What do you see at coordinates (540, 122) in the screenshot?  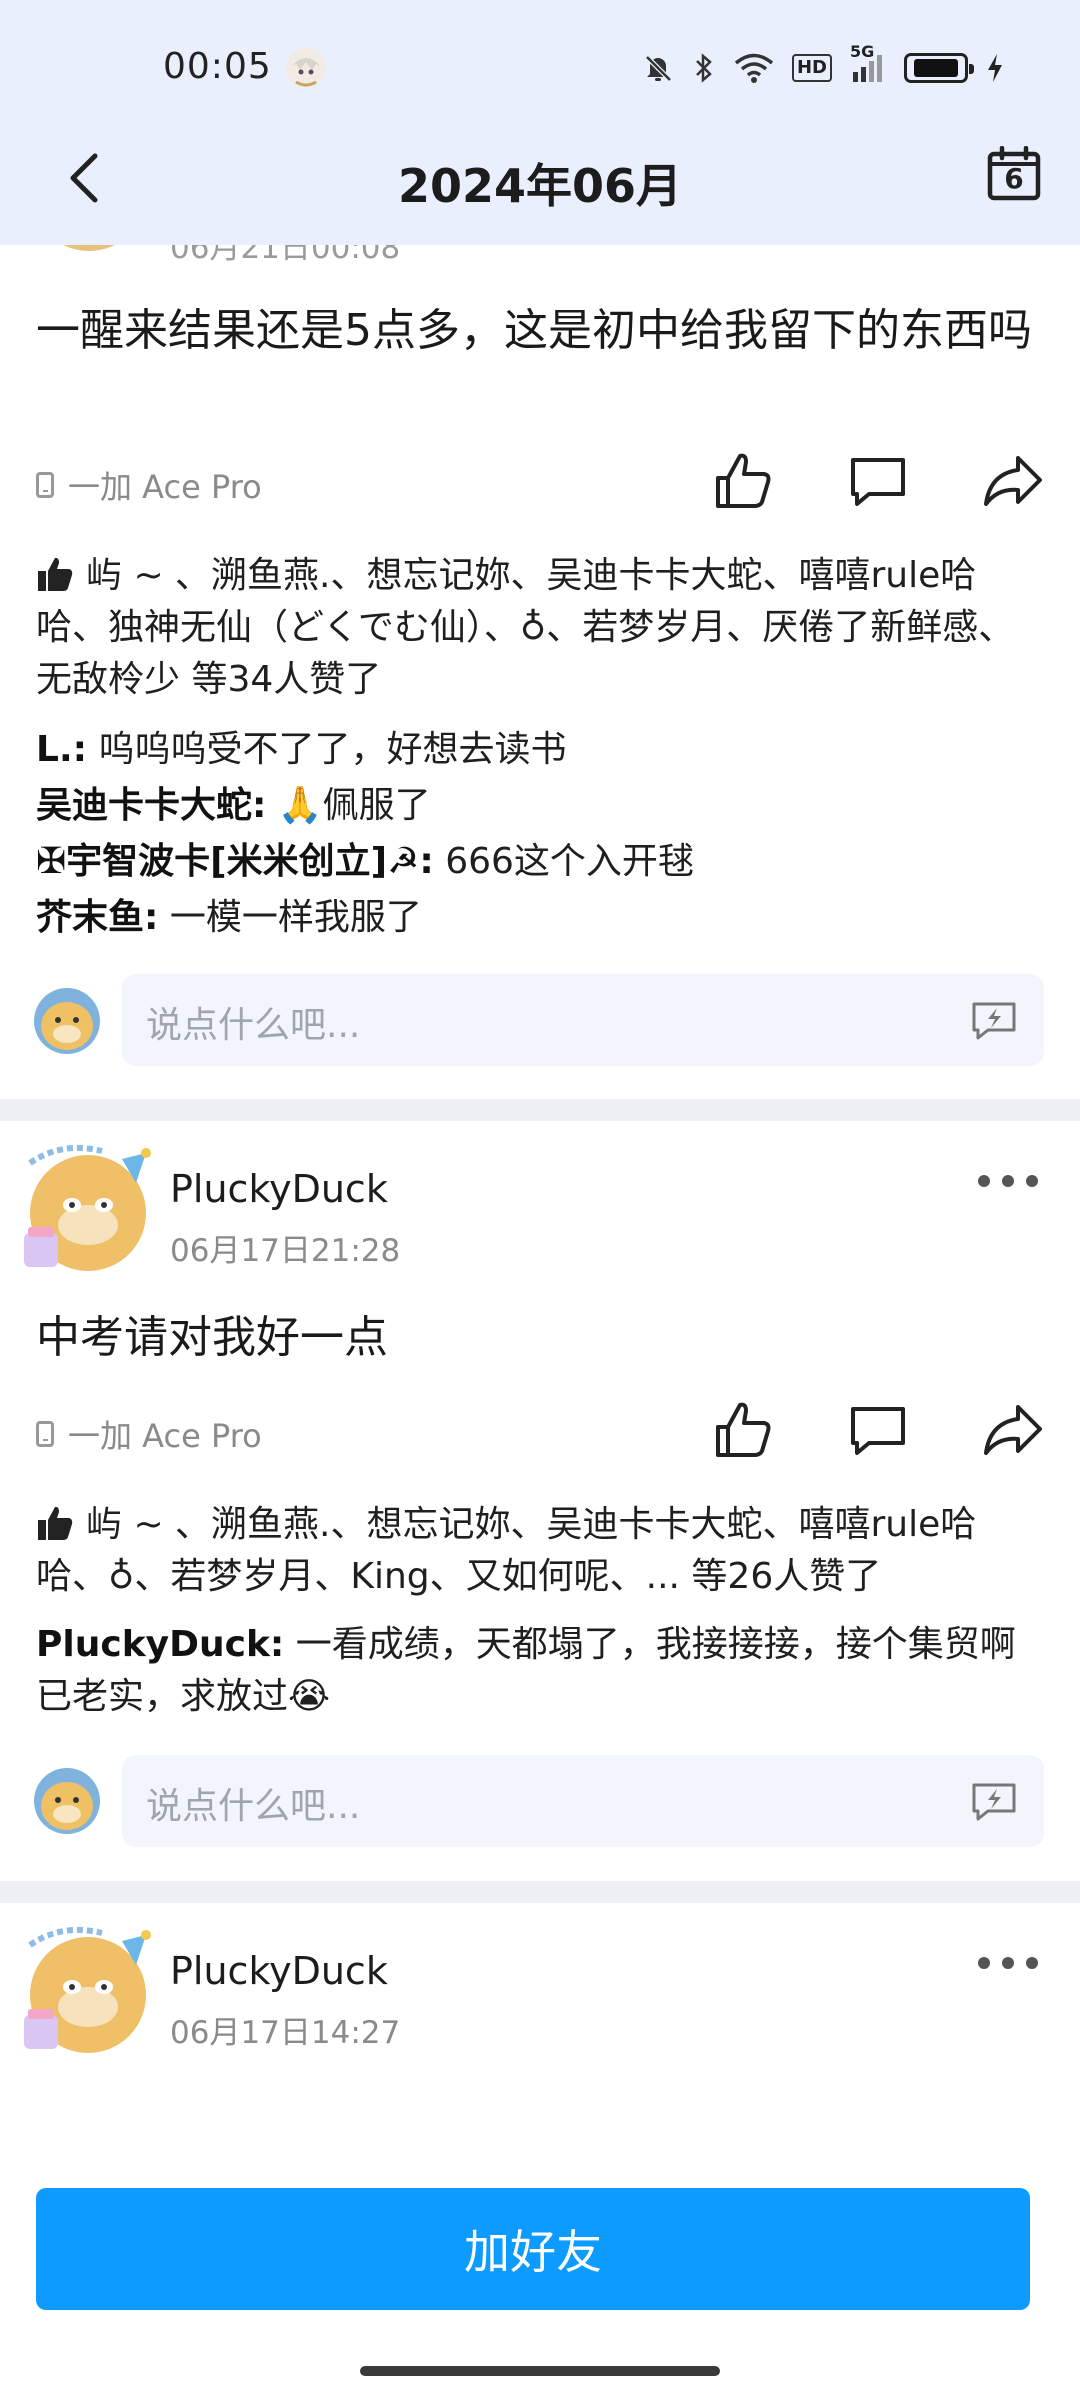 I see `top-bar: 00:05 HD 5G 2024年06月 6` at bounding box center [540, 122].